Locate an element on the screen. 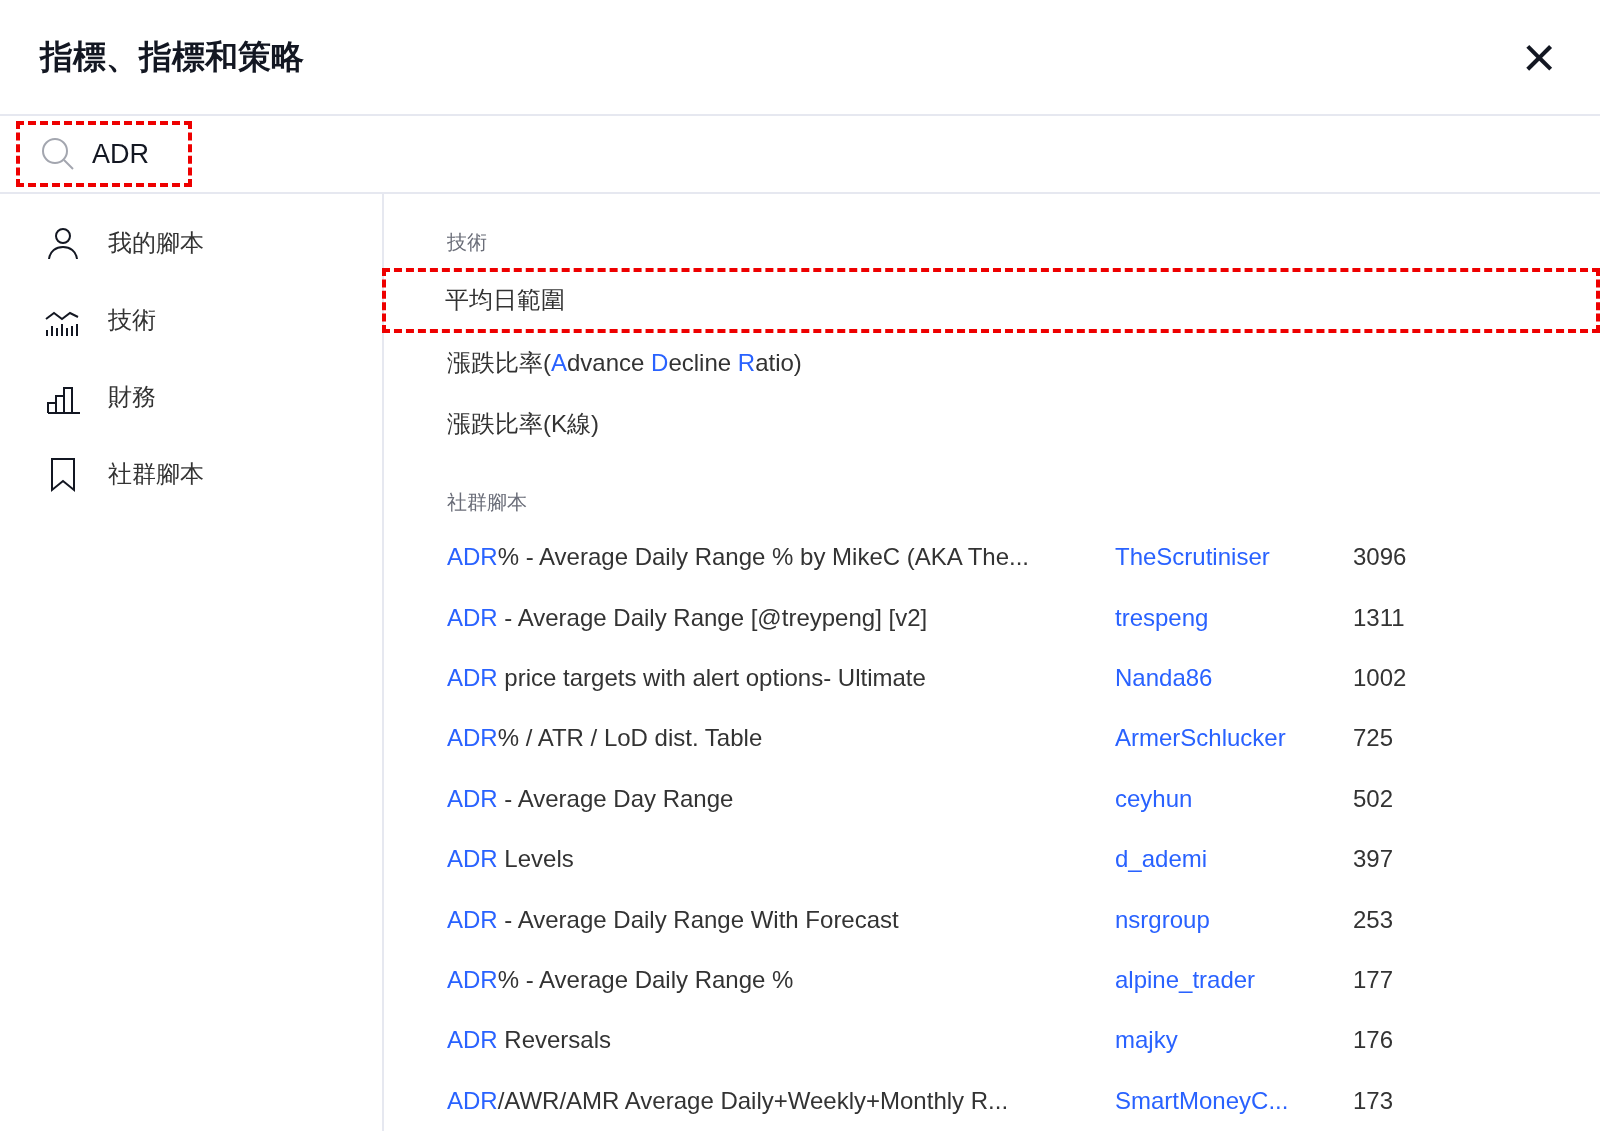 Image resolution: width=1600 pixels, height=1131 pixels. author-link: Nanda86 is located at coordinates (1234, 678).